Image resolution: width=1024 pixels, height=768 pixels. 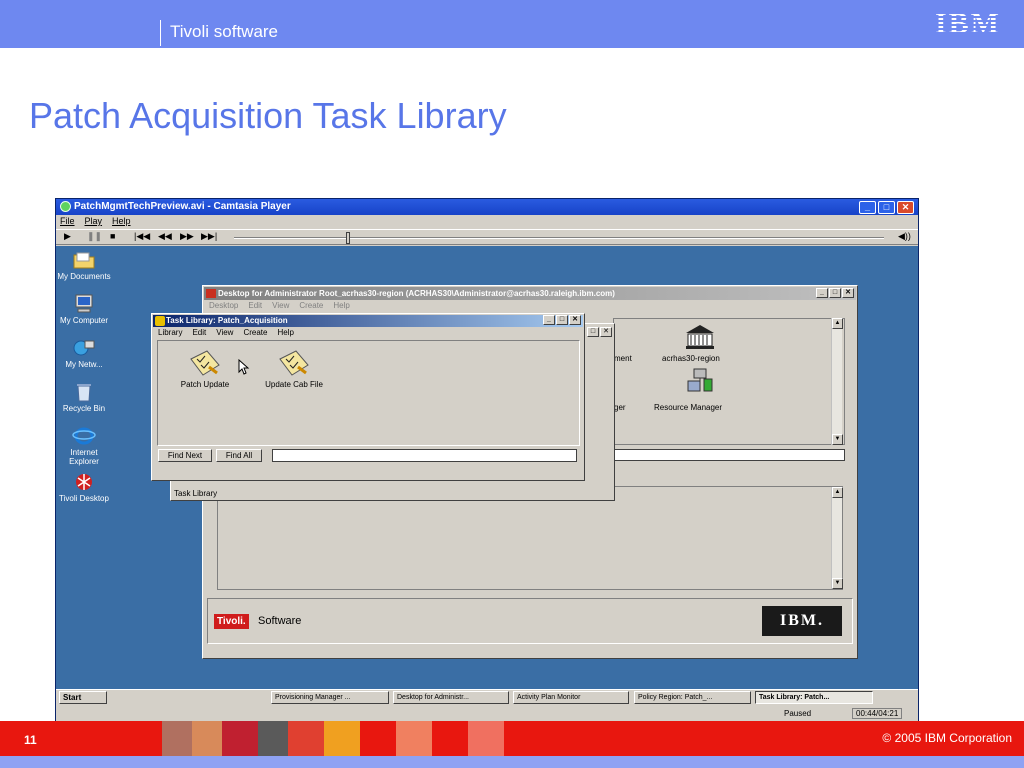 What do you see at coordinates (368, 393) in the screenshot?
I see `task-list-pane: Patch Update Update Cab File` at bounding box center [368, 393].